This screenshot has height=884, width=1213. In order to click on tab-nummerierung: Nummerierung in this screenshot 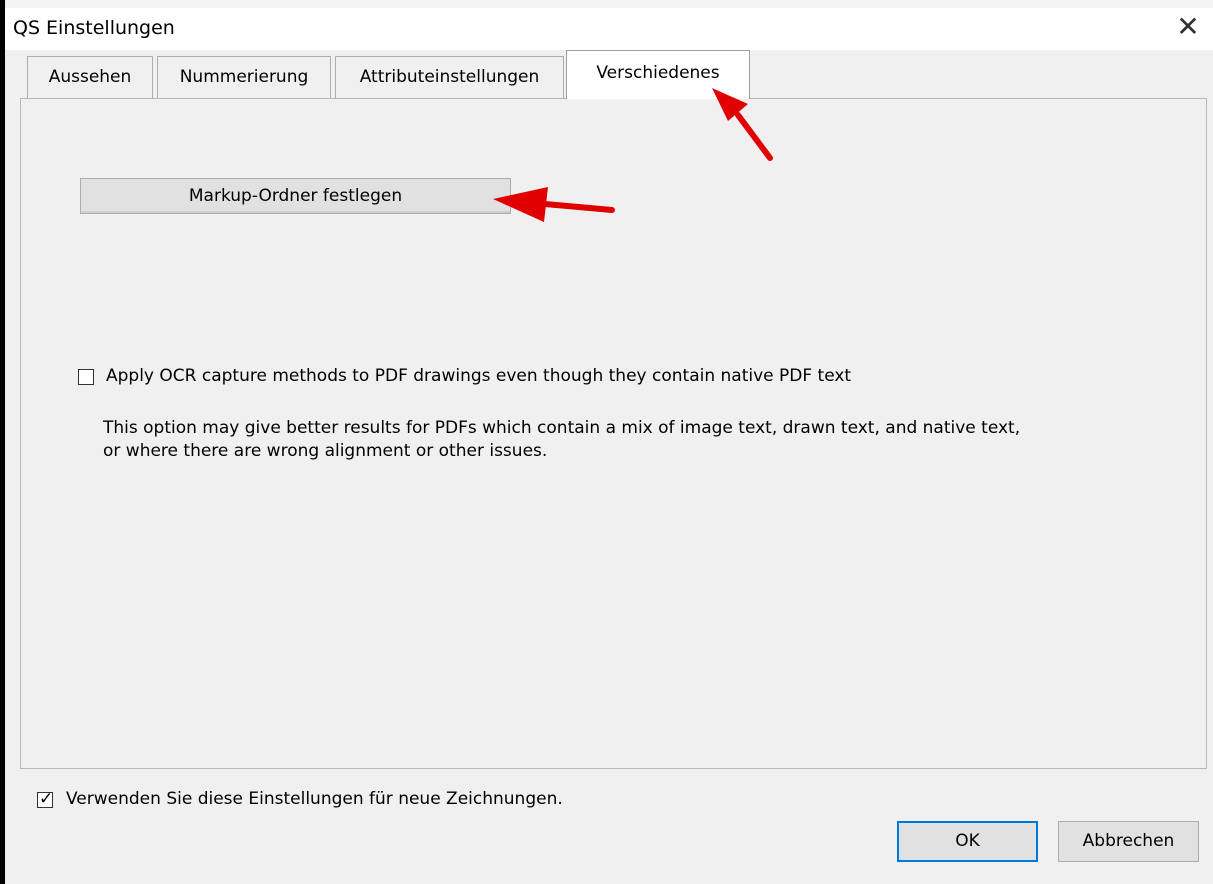, I will do `click(244, 77)`.